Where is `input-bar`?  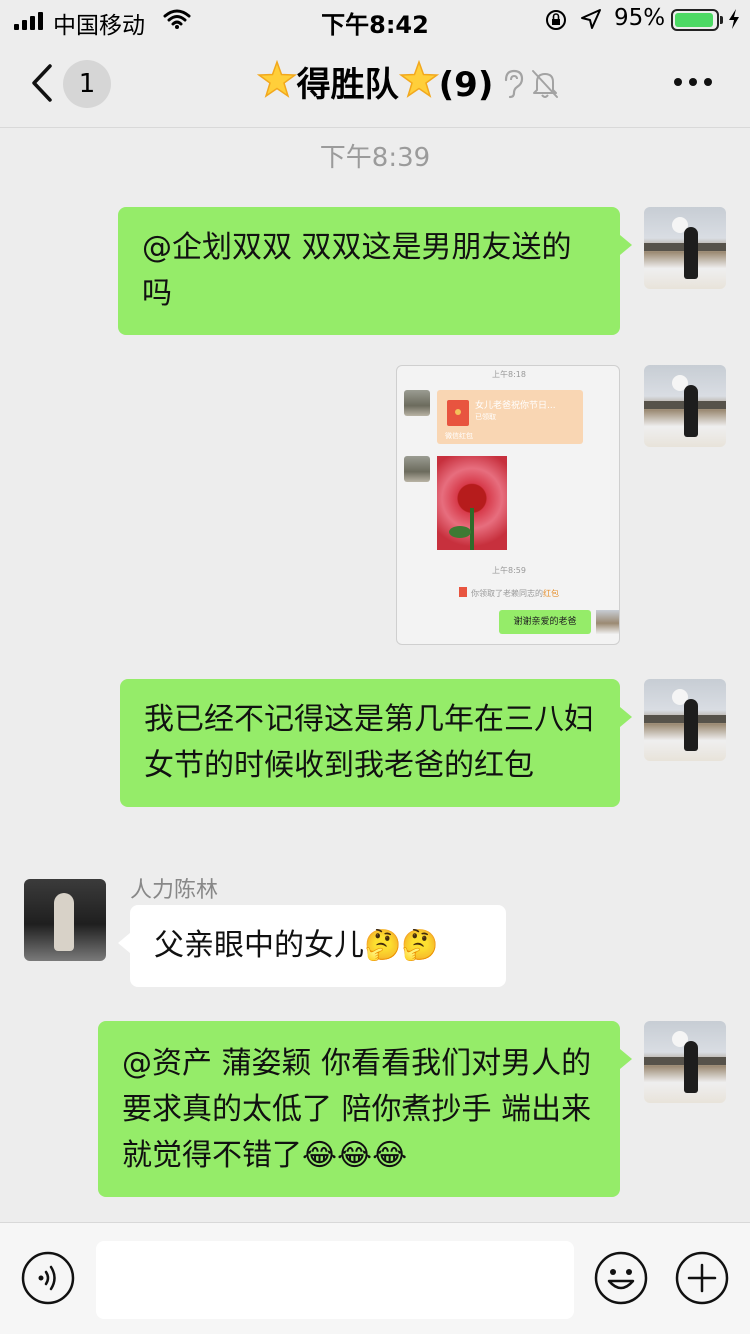 input-bar is located at coordinates (375, 1278).